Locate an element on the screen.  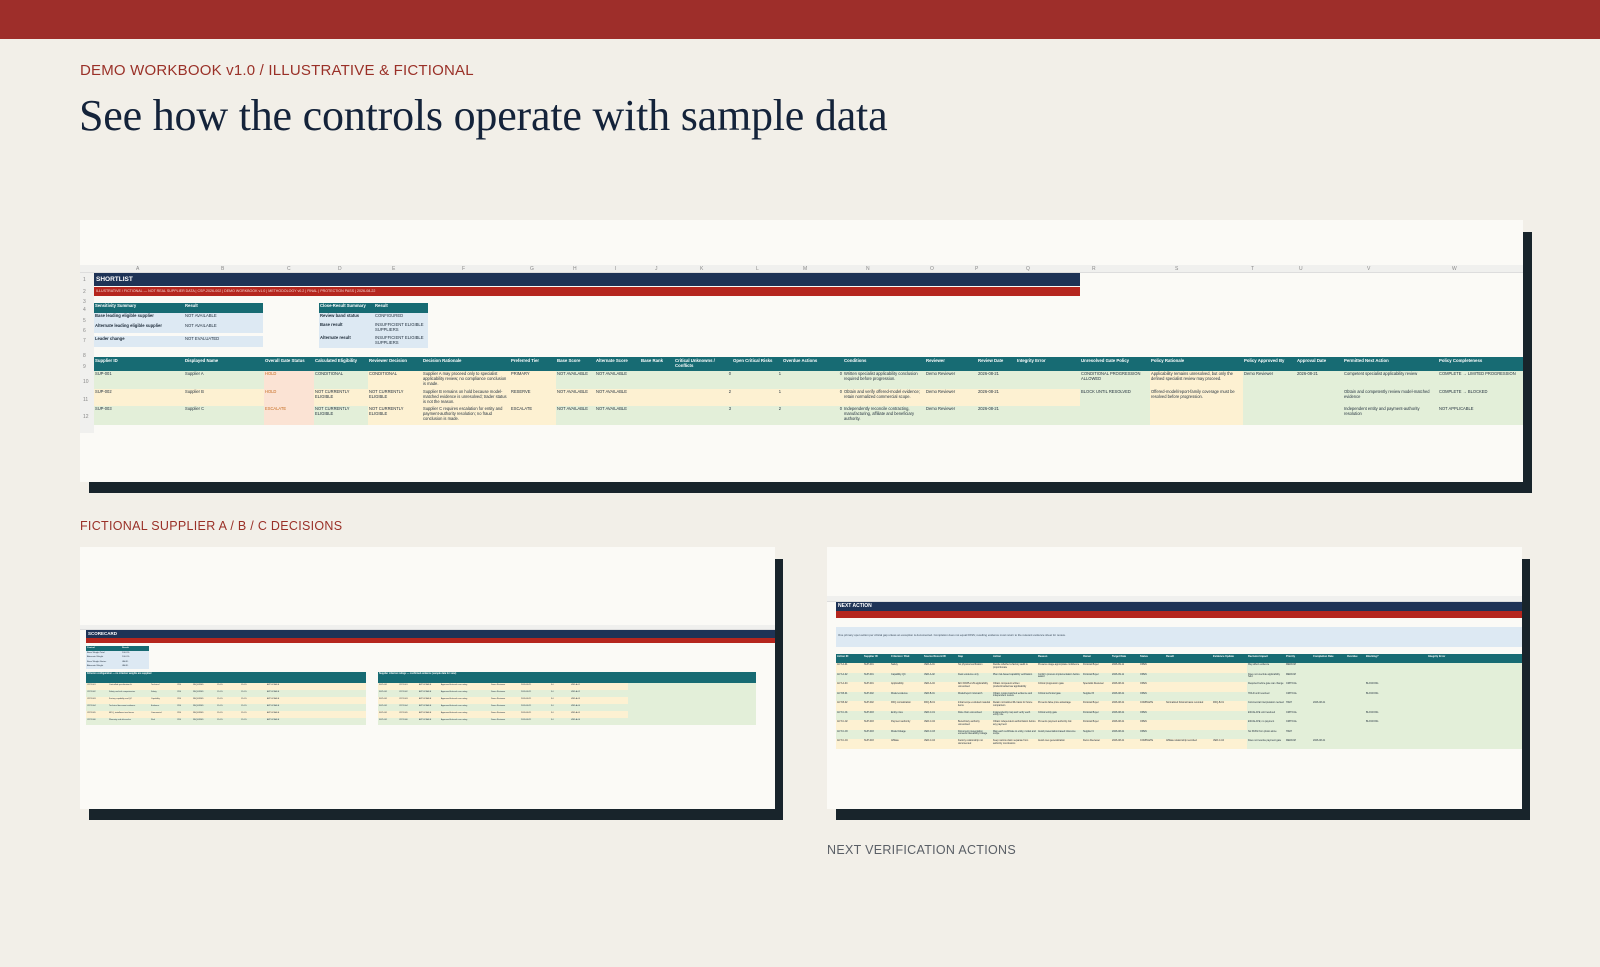
action-cell: VER-C-03 is located at coordinates (940, 734).